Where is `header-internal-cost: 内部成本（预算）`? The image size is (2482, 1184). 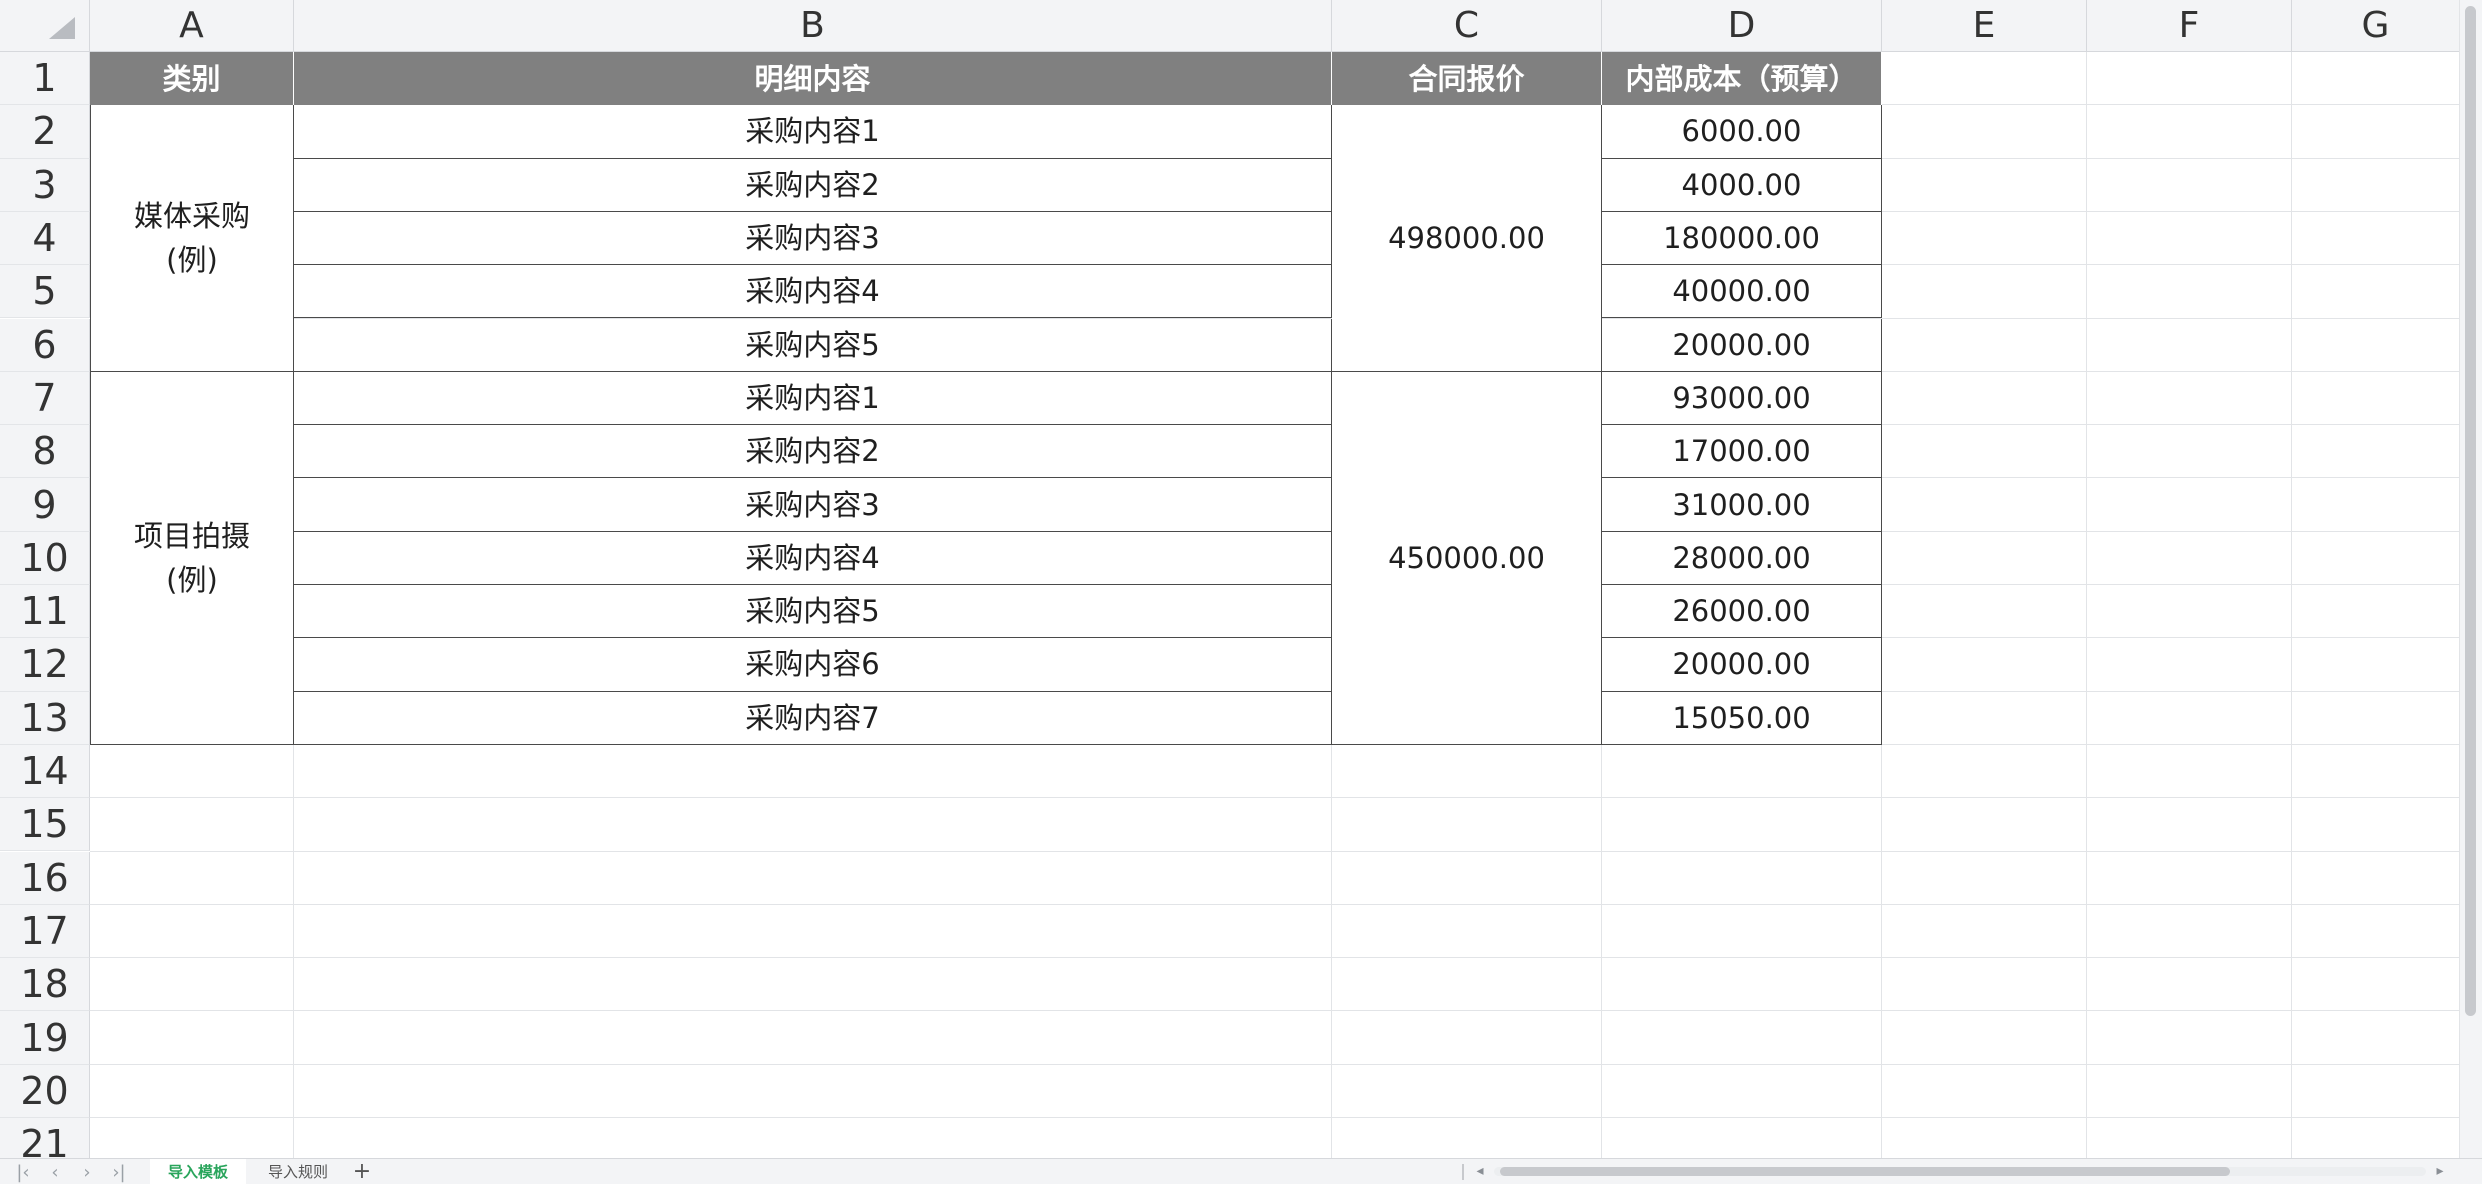
header-internal-cost: 内部成本（预算） is located at coordinates (1742, 79).